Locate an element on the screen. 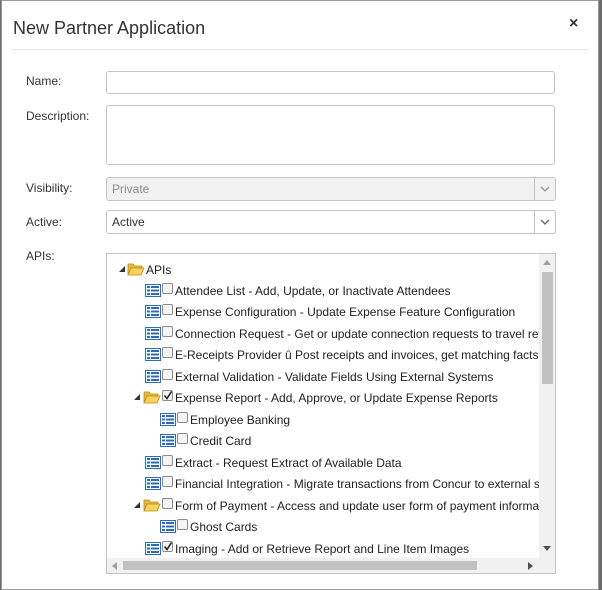 This screenshot has height=590, width=602. close-button: × is located at coordinates (573, 24).